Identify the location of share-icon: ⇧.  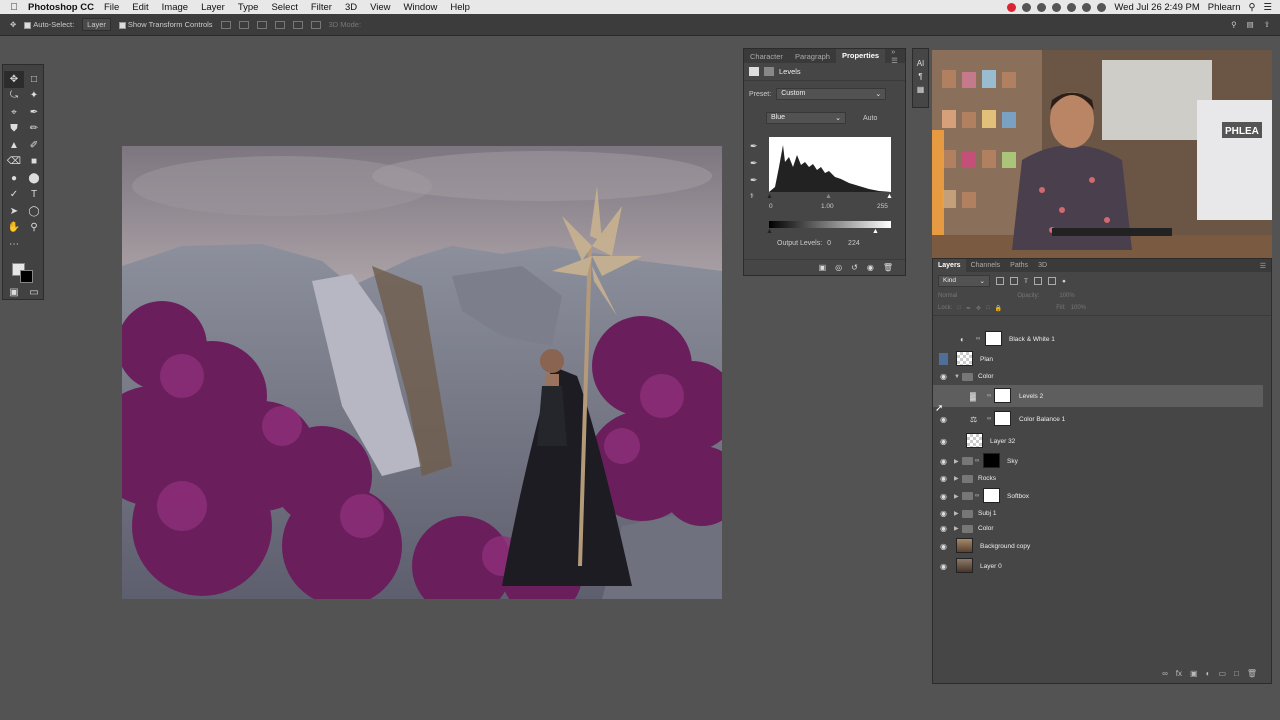
(1267, 24).